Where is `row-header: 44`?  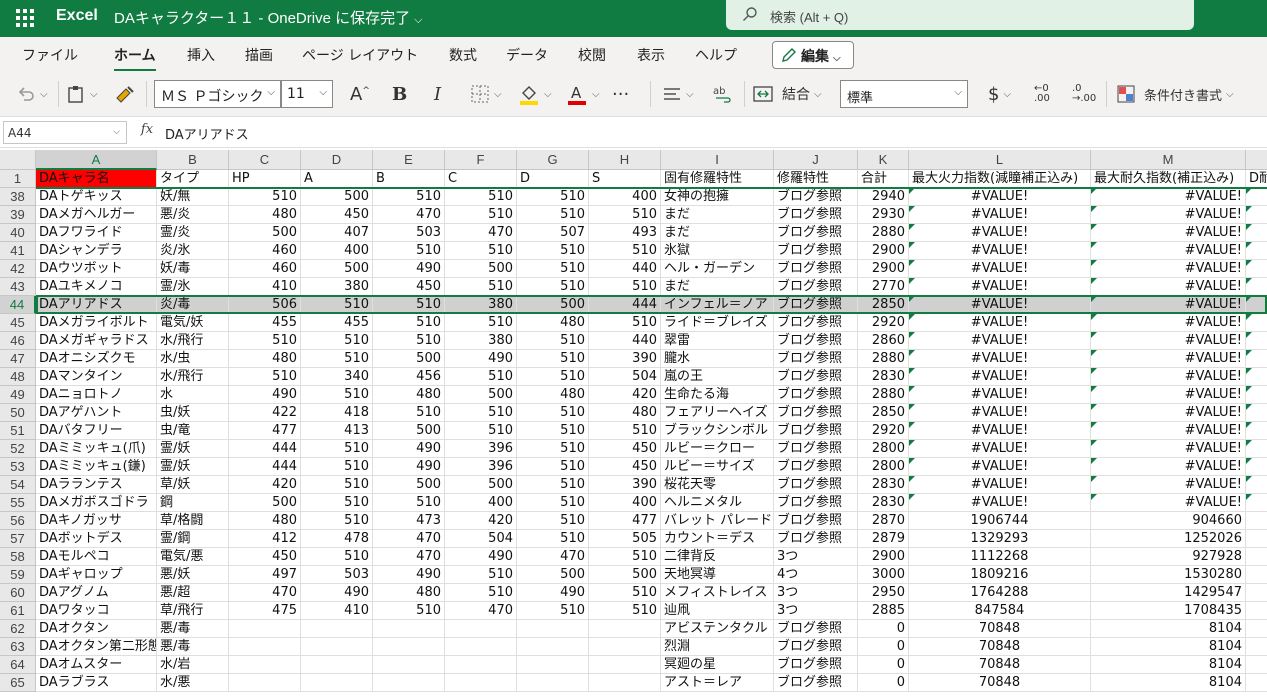 row-header: 44 is located at coordinates (18, 305).